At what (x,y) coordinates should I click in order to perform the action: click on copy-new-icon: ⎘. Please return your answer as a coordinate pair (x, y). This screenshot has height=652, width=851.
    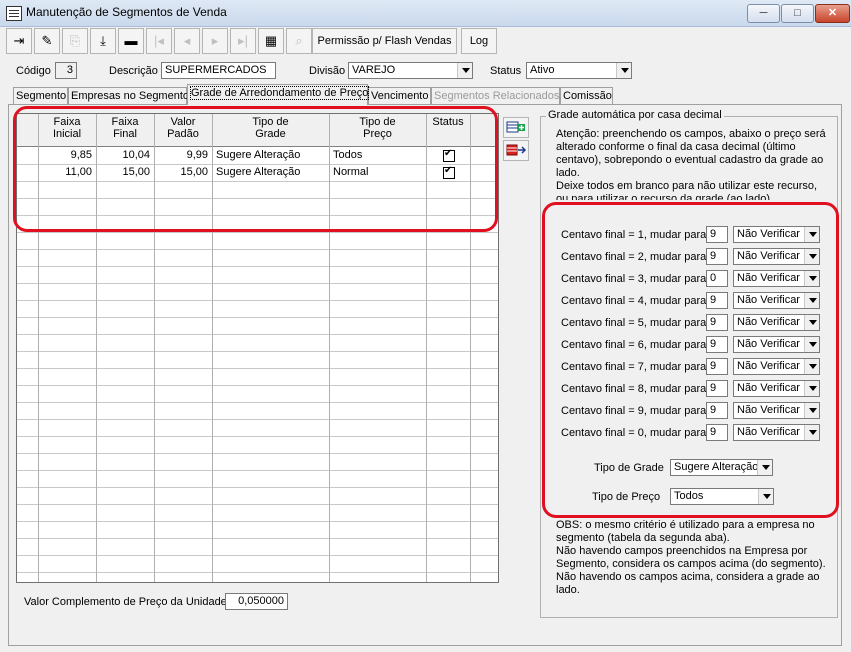
    Looking at the image, I should click on (75, 40).